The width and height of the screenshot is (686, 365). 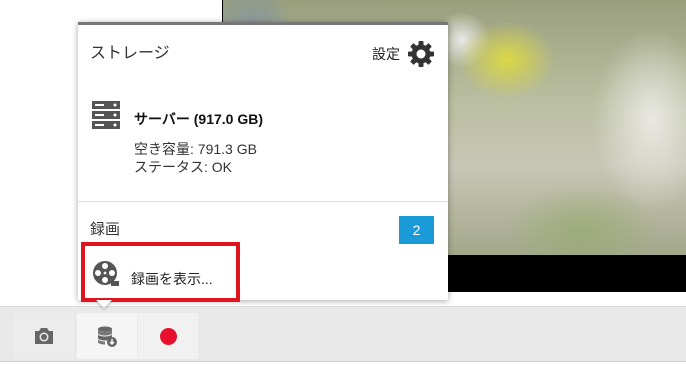 What do you see at coordinates (421, 54) in the screenshot?
I see `gear-icon` at bounding box center [421, 54].